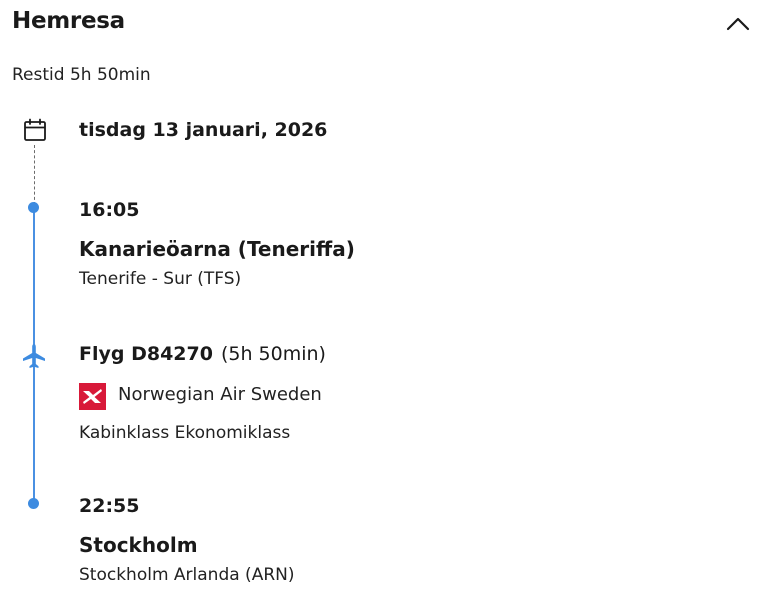  I want to click on calendar-icon, so click(35, 130).